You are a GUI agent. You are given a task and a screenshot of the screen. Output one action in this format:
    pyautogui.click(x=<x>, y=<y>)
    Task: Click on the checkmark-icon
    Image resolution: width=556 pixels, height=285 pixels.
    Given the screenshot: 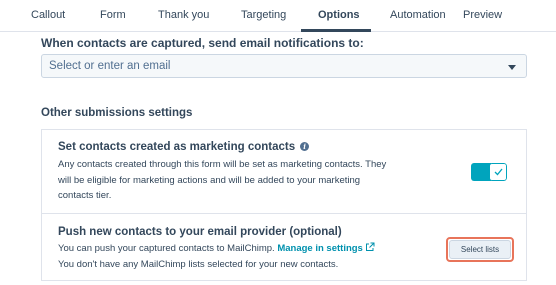 What is the action you would take?
    pyautogui.click(x=498, y=172)
    